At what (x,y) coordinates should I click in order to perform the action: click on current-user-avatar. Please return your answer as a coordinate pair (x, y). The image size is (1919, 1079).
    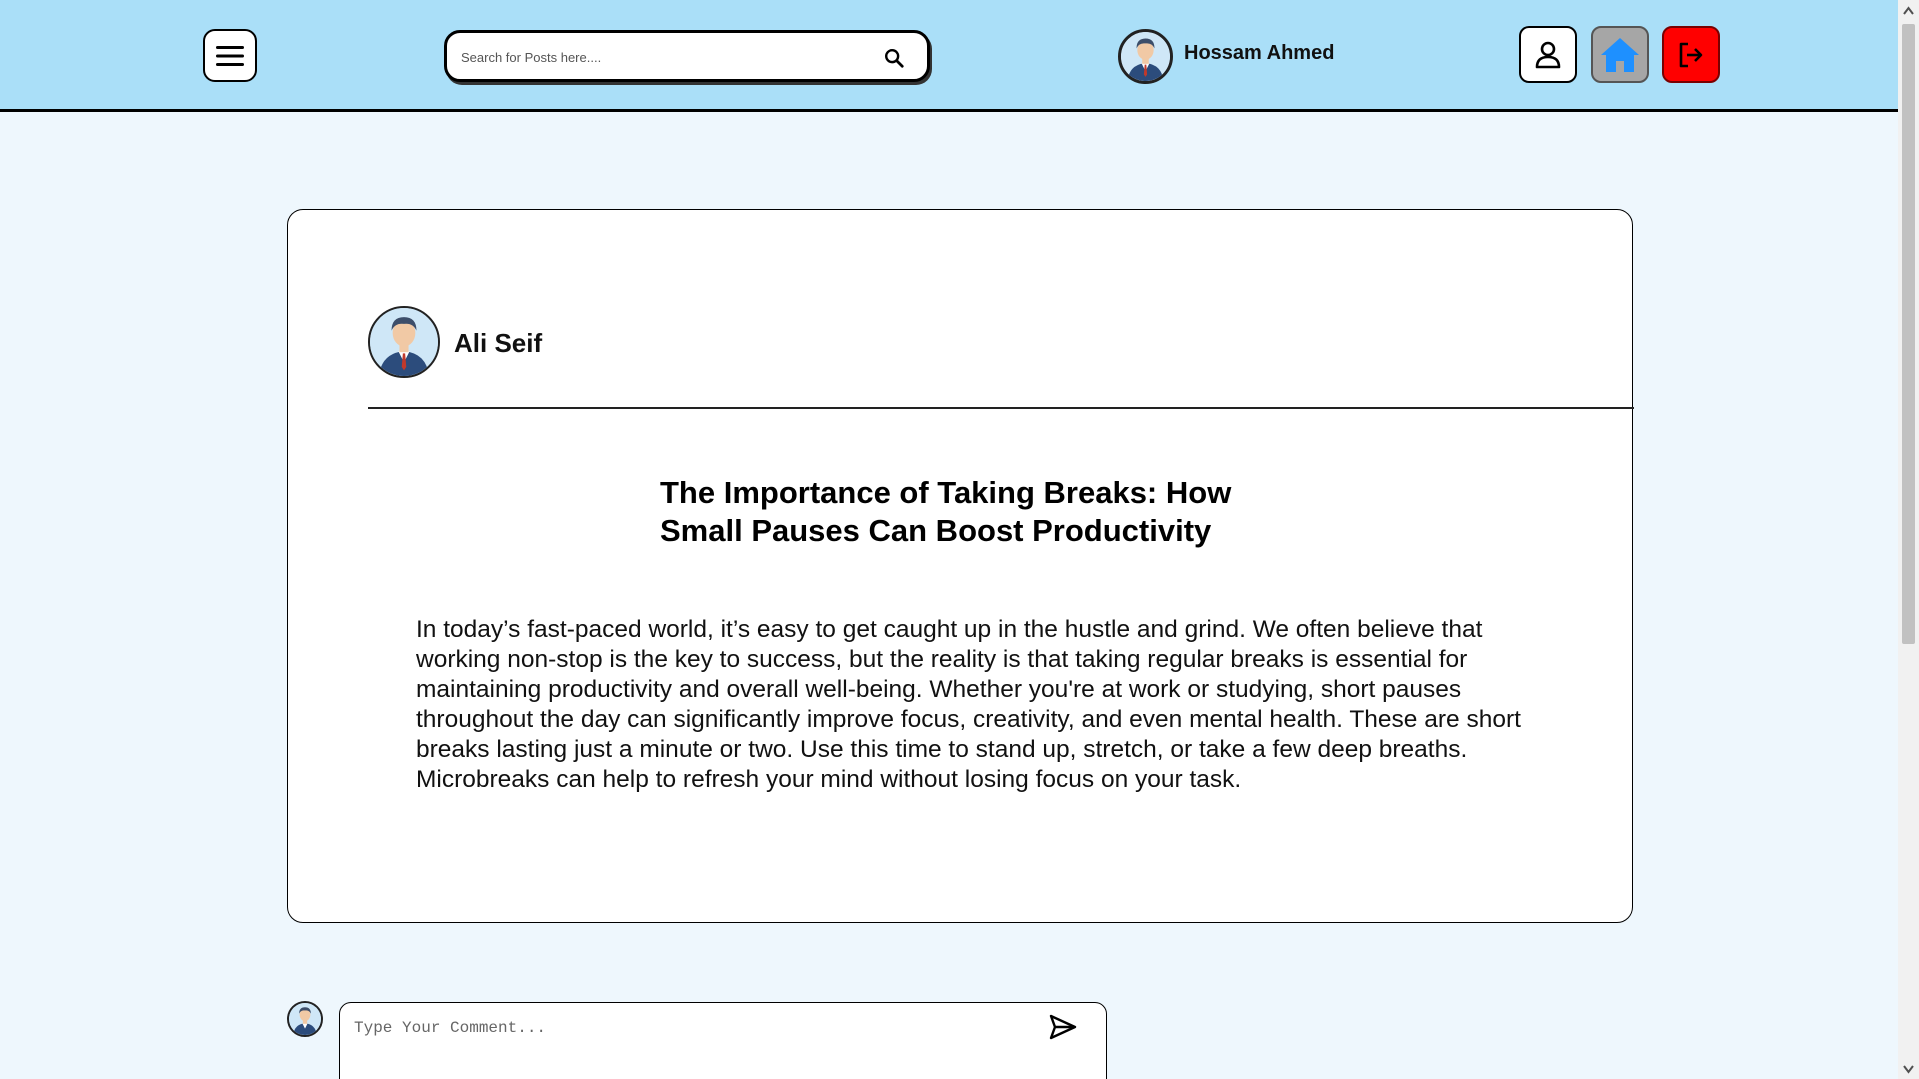
    Looking at the image, I should click on (1145, 56).